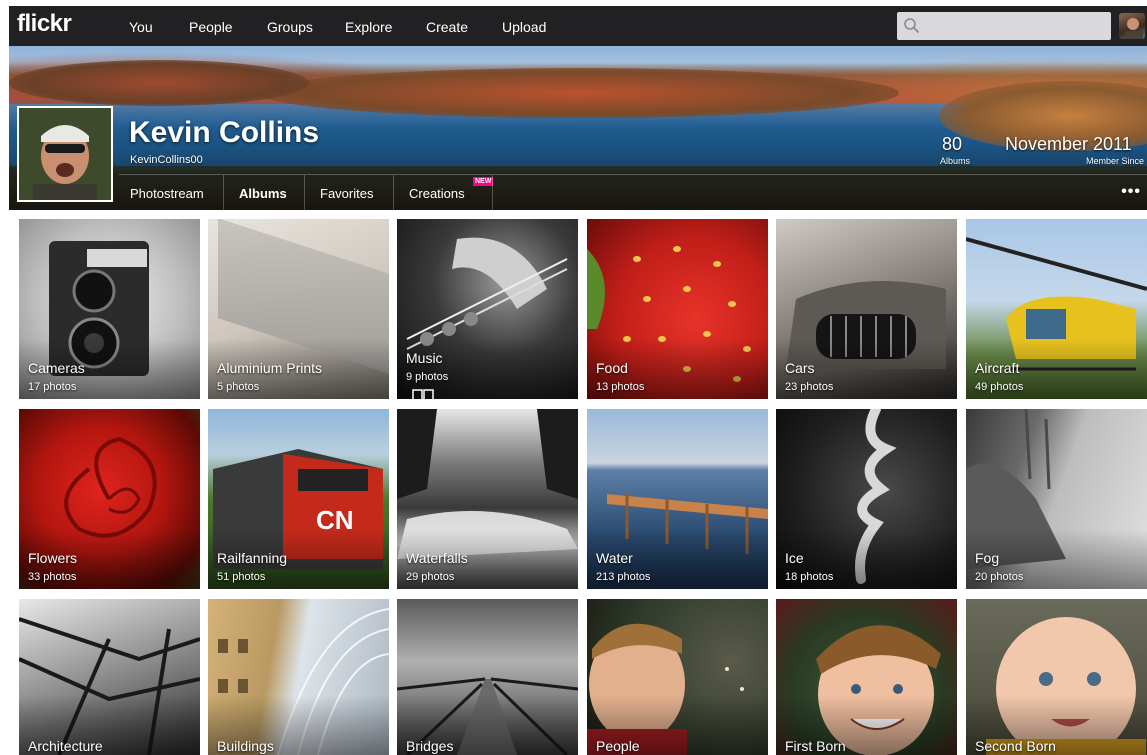 This screenshot has width=1147, height=755. What do you see at coordinates (866, 677) in the screenshot?
I see `album-first-born: First Born` at bounding box center [866, 677].